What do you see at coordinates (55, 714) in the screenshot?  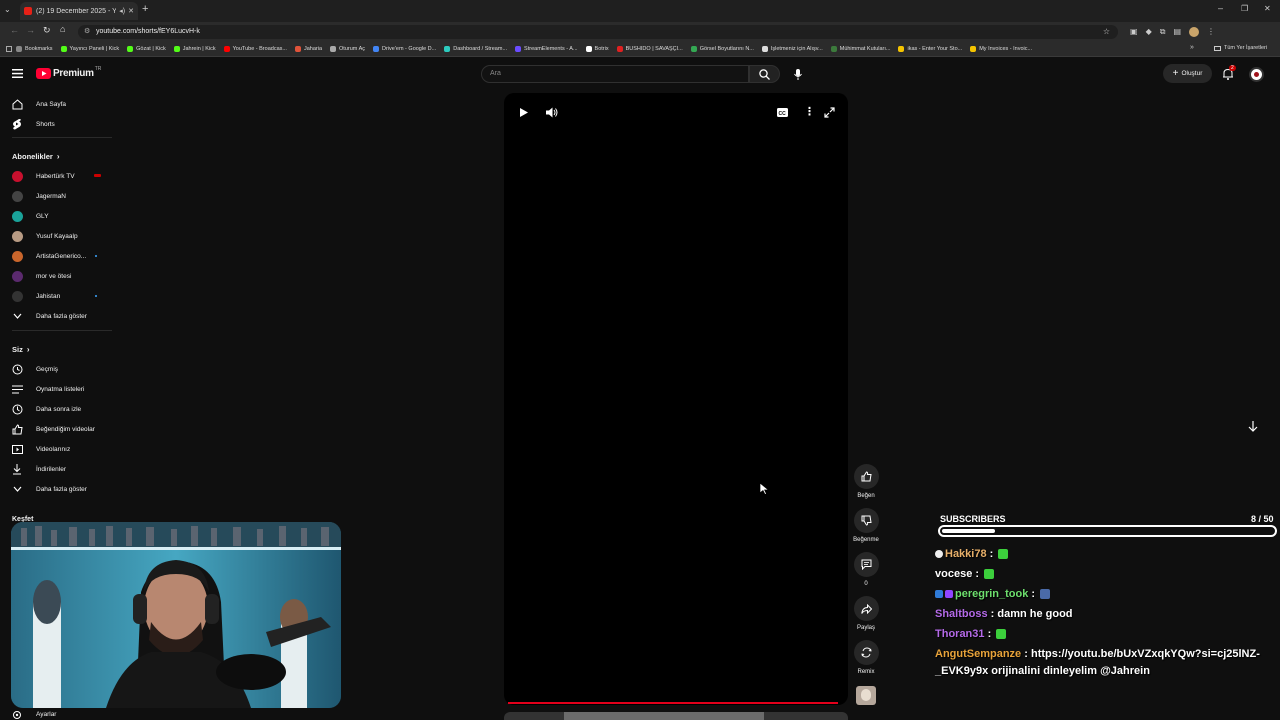 I see `sidebar-item-settings: Ayarlar` at bounding box center [55, 714].